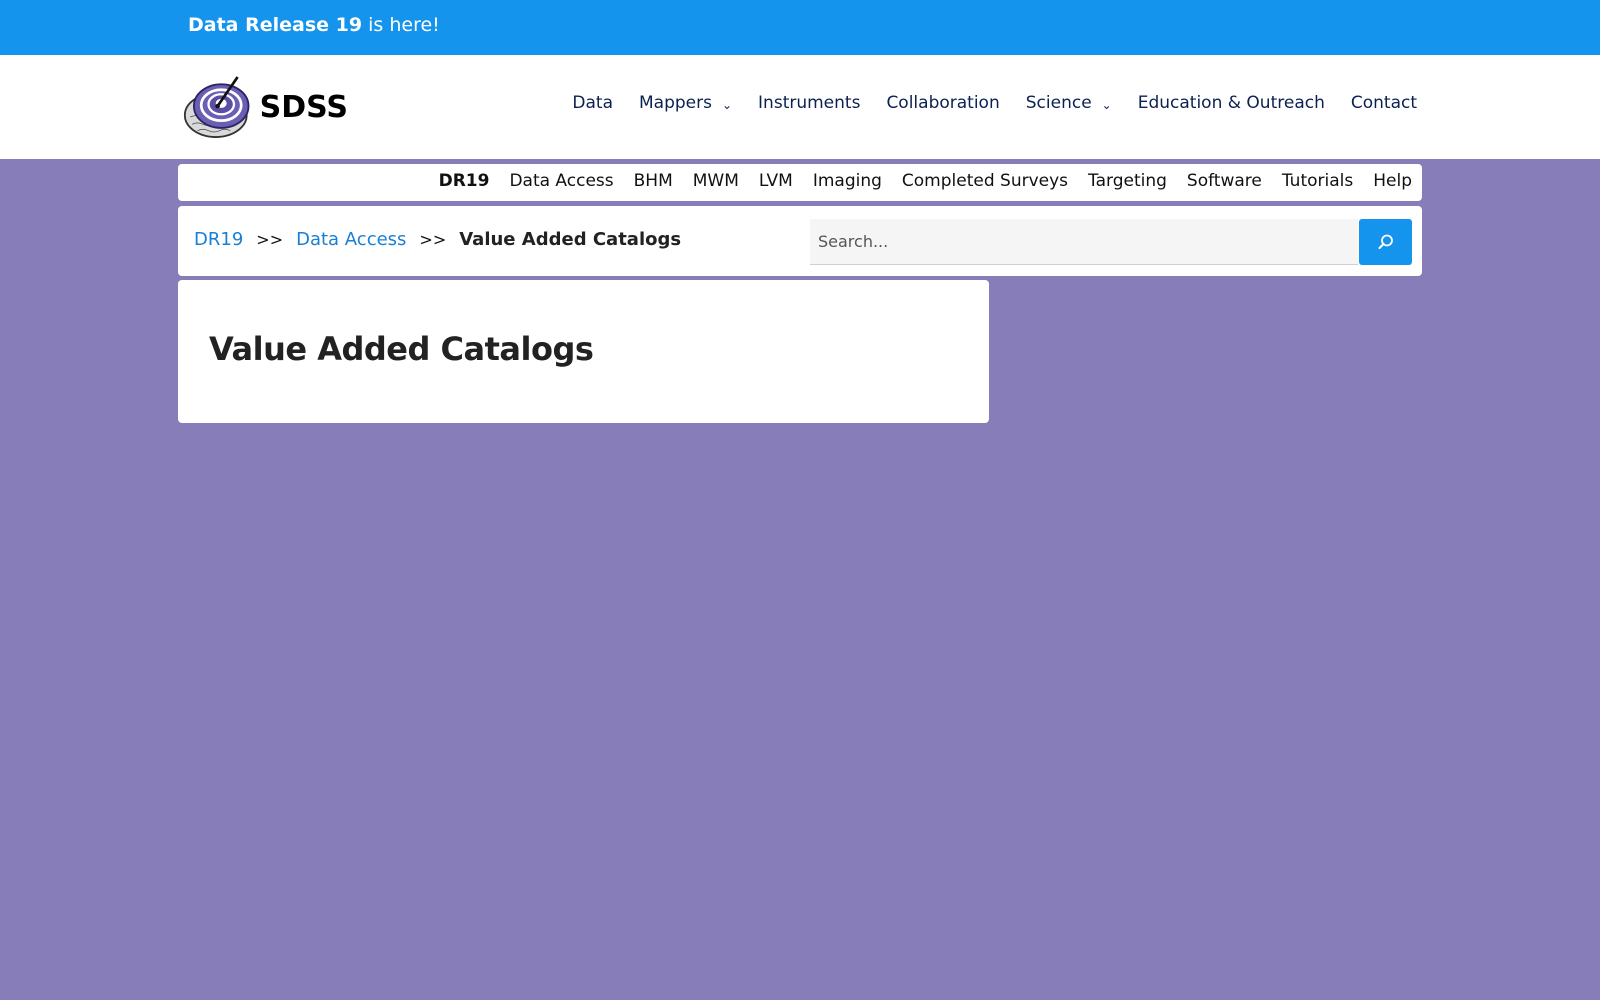  What do you see at coordinates (303, 107) in the screenshot?
I see `brand-name: SDSS` at bounding box center [303, 107].